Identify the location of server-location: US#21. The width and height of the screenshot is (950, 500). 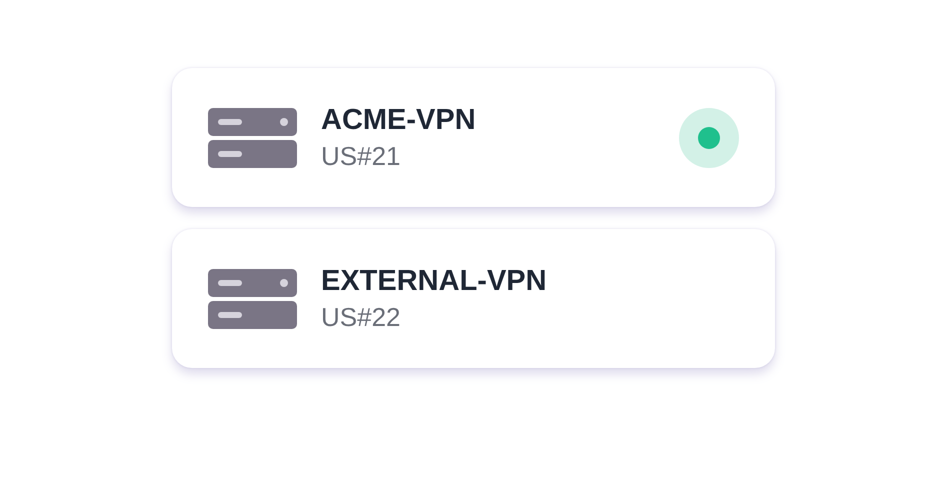
(361, 156).